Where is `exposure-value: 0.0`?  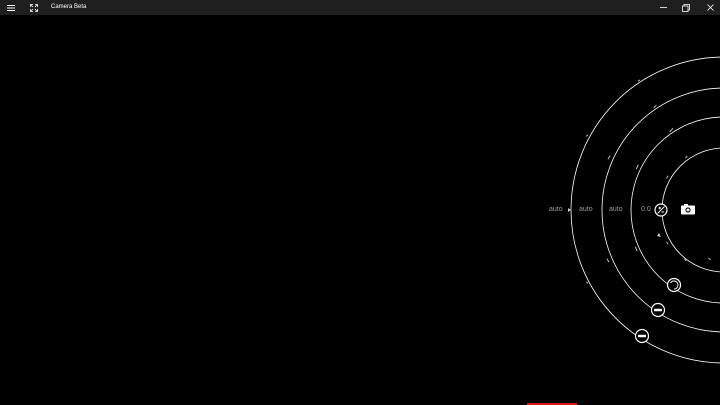
exposure-value: 0.0 is located at coordinates (646, 209).